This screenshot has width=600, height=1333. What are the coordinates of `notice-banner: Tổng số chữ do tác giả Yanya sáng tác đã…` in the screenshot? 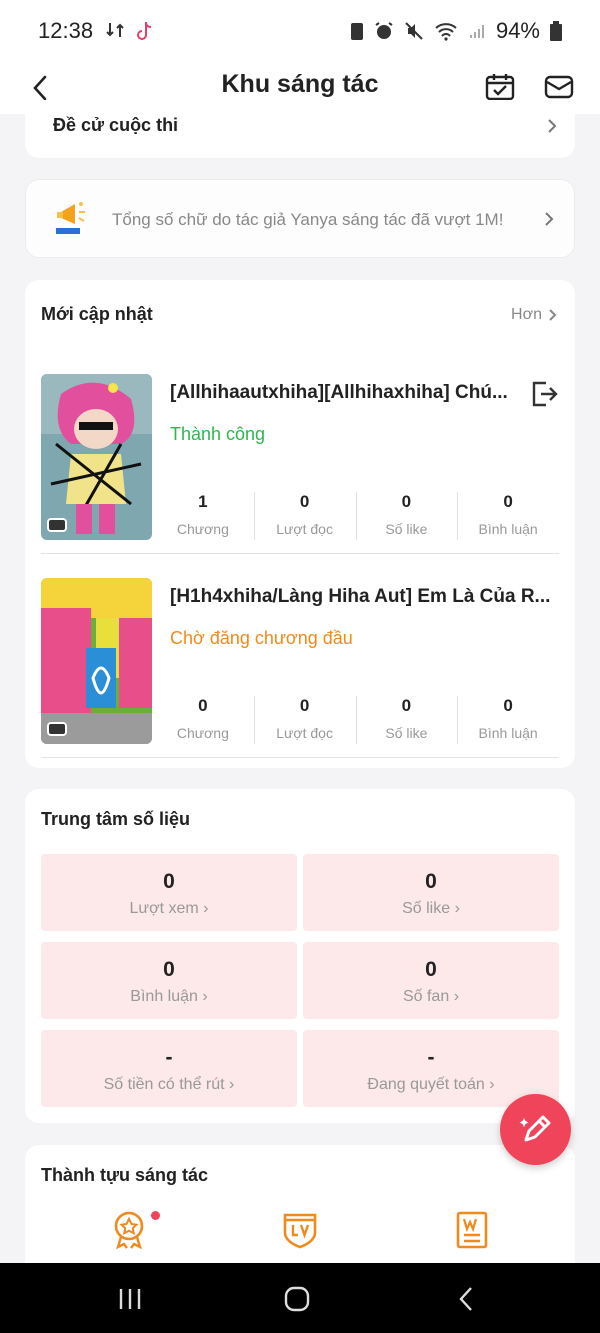 It's located at (300, 218).